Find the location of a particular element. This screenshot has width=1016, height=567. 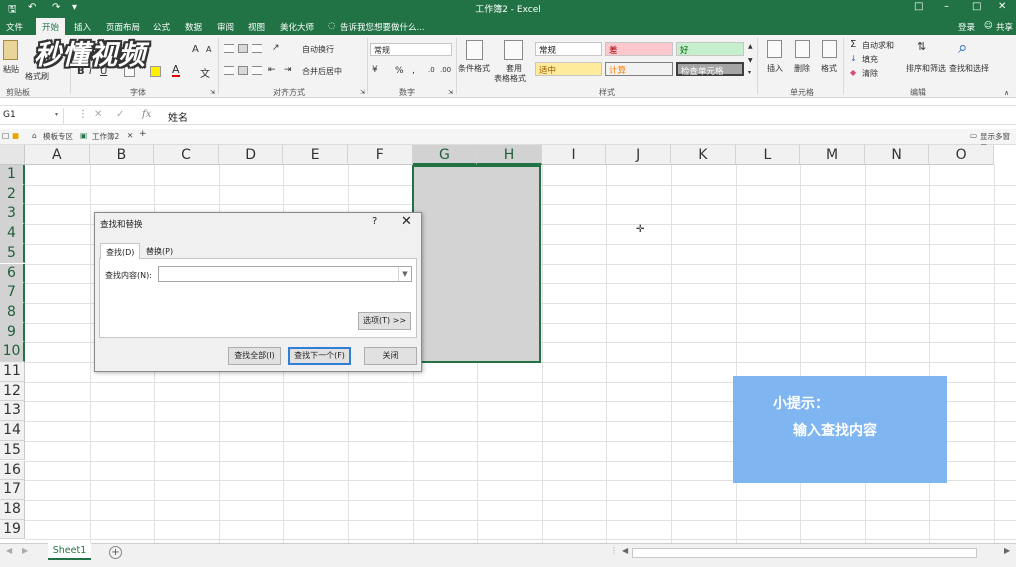

new-doc-icon: □ is located at coordinates (5, 135).